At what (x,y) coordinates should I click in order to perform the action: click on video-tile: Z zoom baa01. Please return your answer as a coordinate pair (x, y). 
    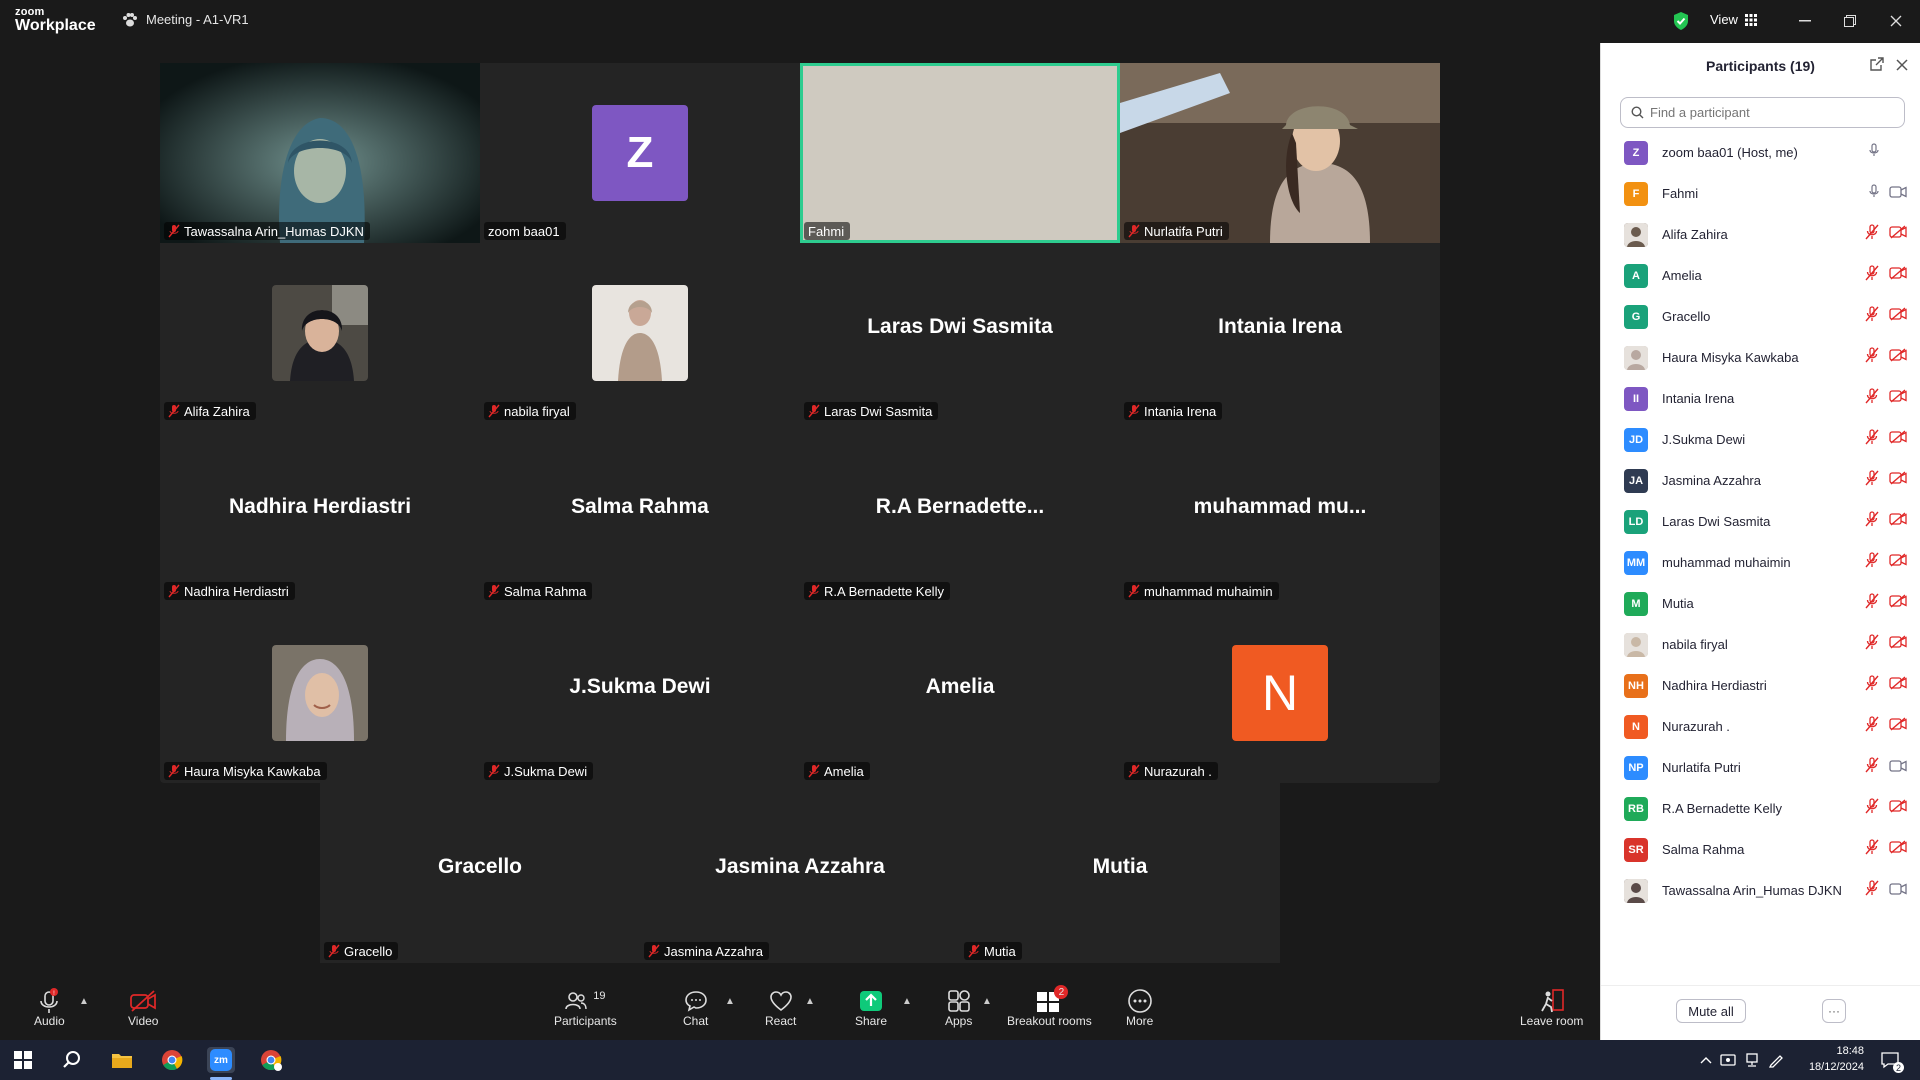
    Looking at the image, I should click on (640, 153).